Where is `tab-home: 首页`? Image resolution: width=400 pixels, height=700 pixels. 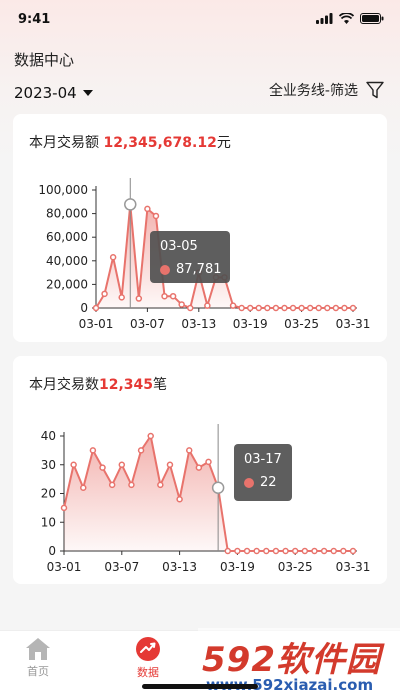 tab-home: 首页 is located at coordinates (38, 657).